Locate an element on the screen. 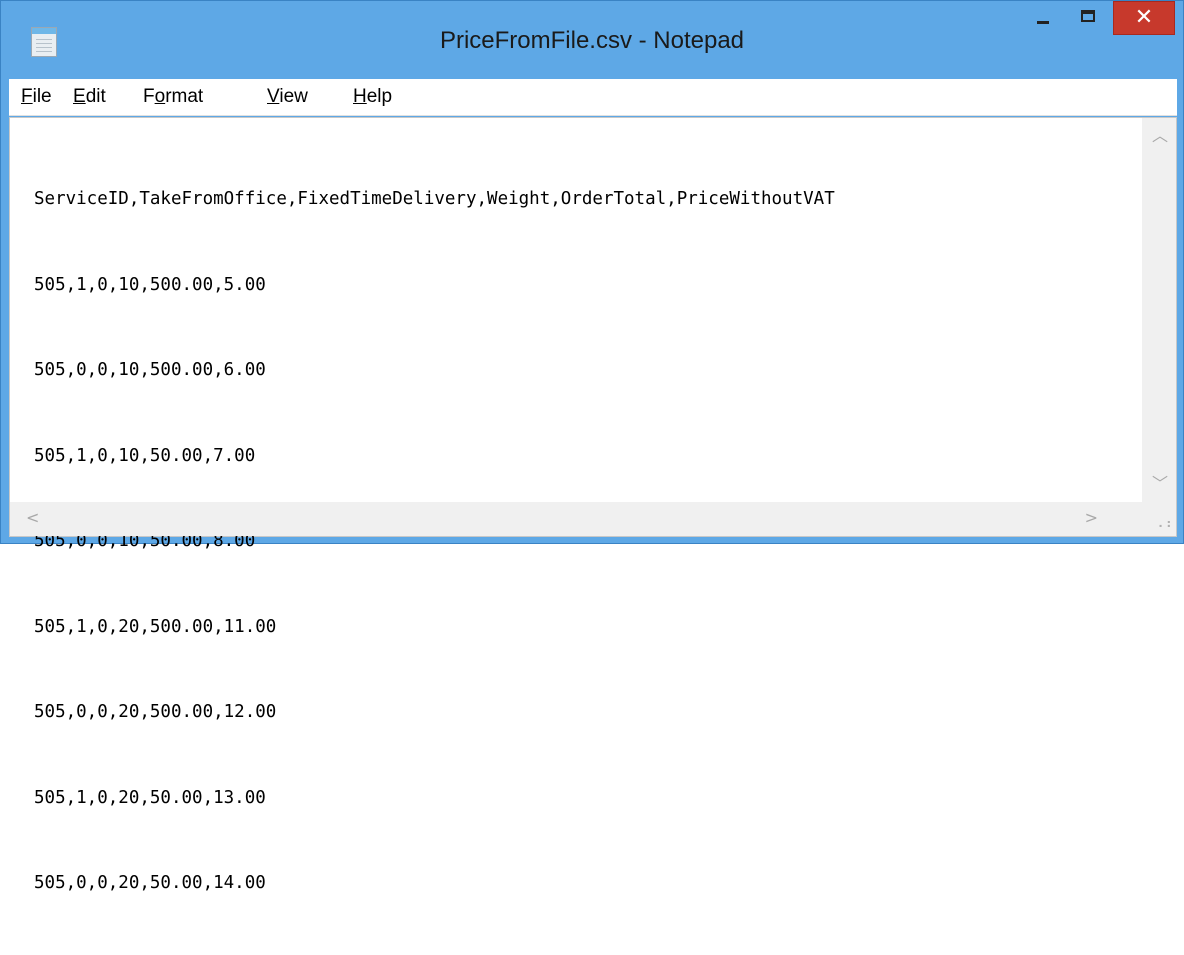 This screenshot has height=955, width=1184. resize-grip: ⠠⠰ is located at coordinates (1159, 519).